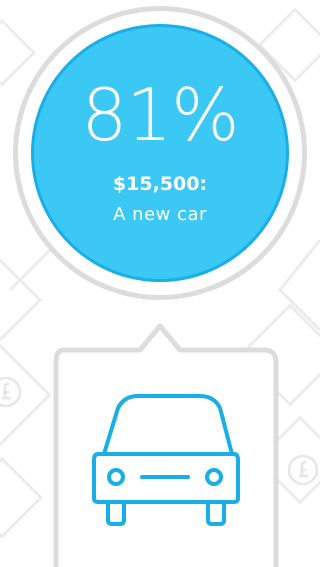  What do you see at coordinates (160, 184) in the screenshot?
I see `goal-amount: $15,500:` at bounding box center [160, 184].